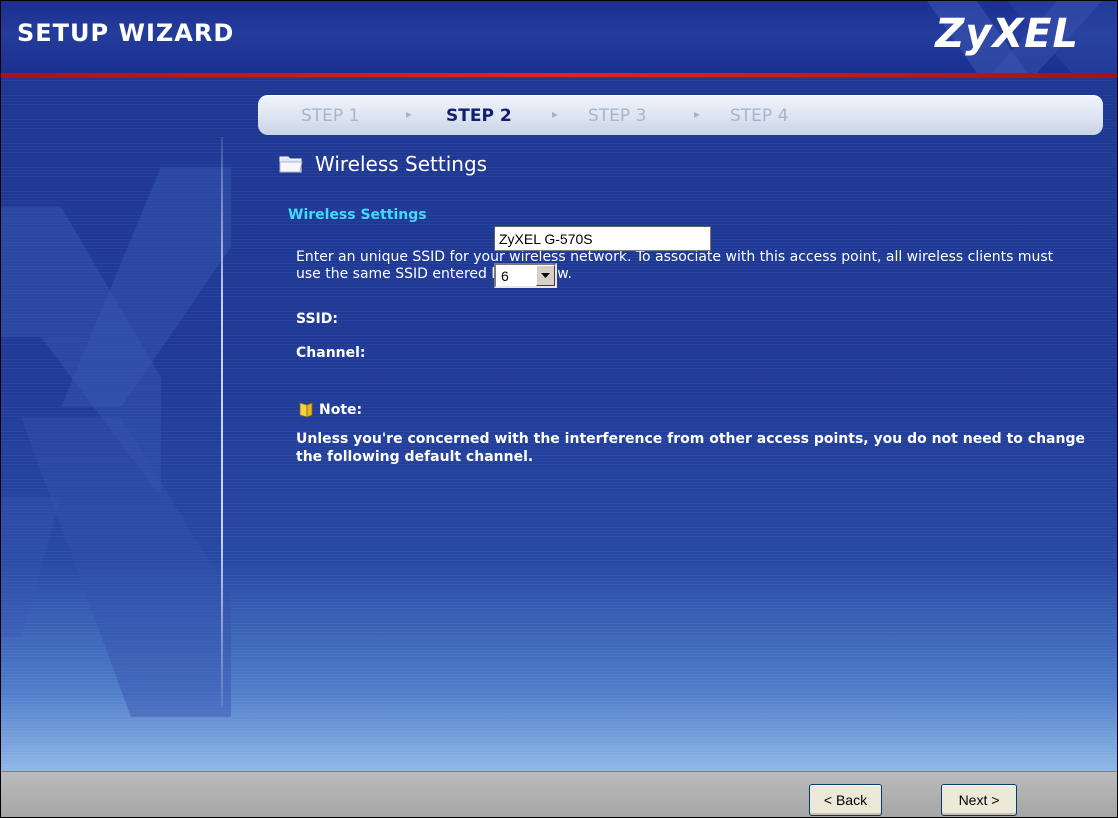  I want to click on next-button: Next >, so click(979, 800).